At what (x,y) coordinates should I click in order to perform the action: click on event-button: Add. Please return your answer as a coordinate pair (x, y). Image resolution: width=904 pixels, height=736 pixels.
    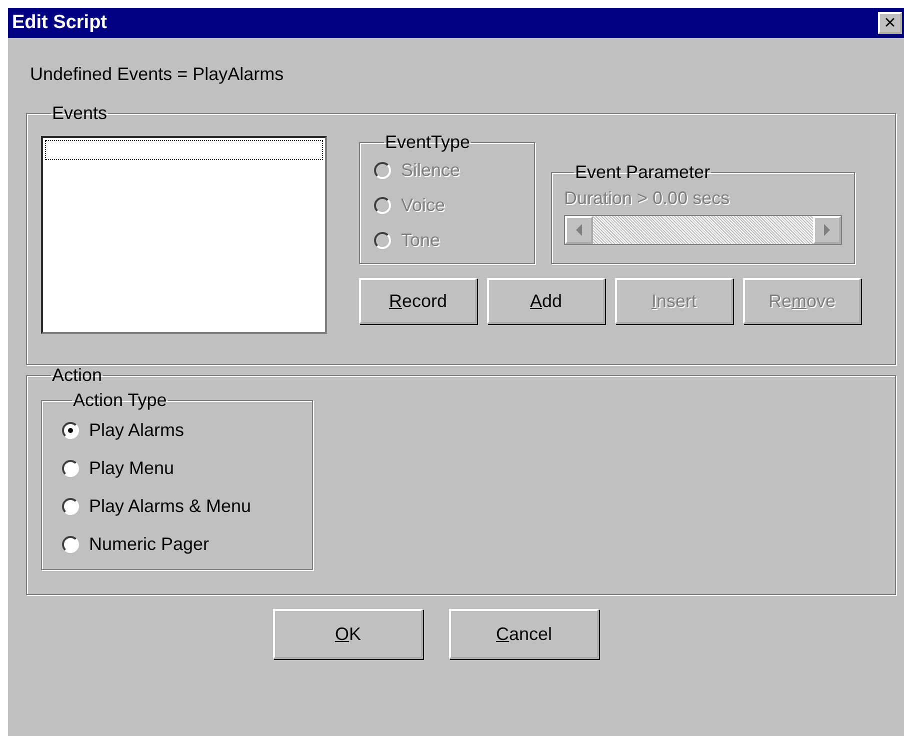
    Looking at the image, I should click on (546, 301).